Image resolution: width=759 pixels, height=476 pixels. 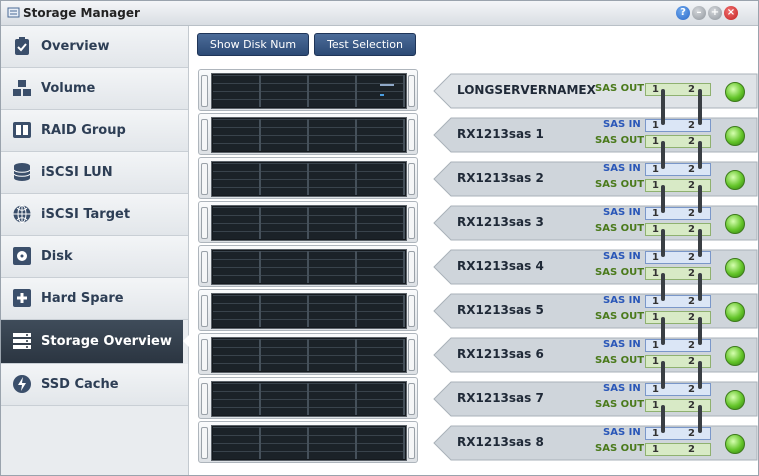 What do you see at coordinates (57, 256) in the screenshot?
I see `sidebar-item-label: Disk` at bounding box center [57, 256].